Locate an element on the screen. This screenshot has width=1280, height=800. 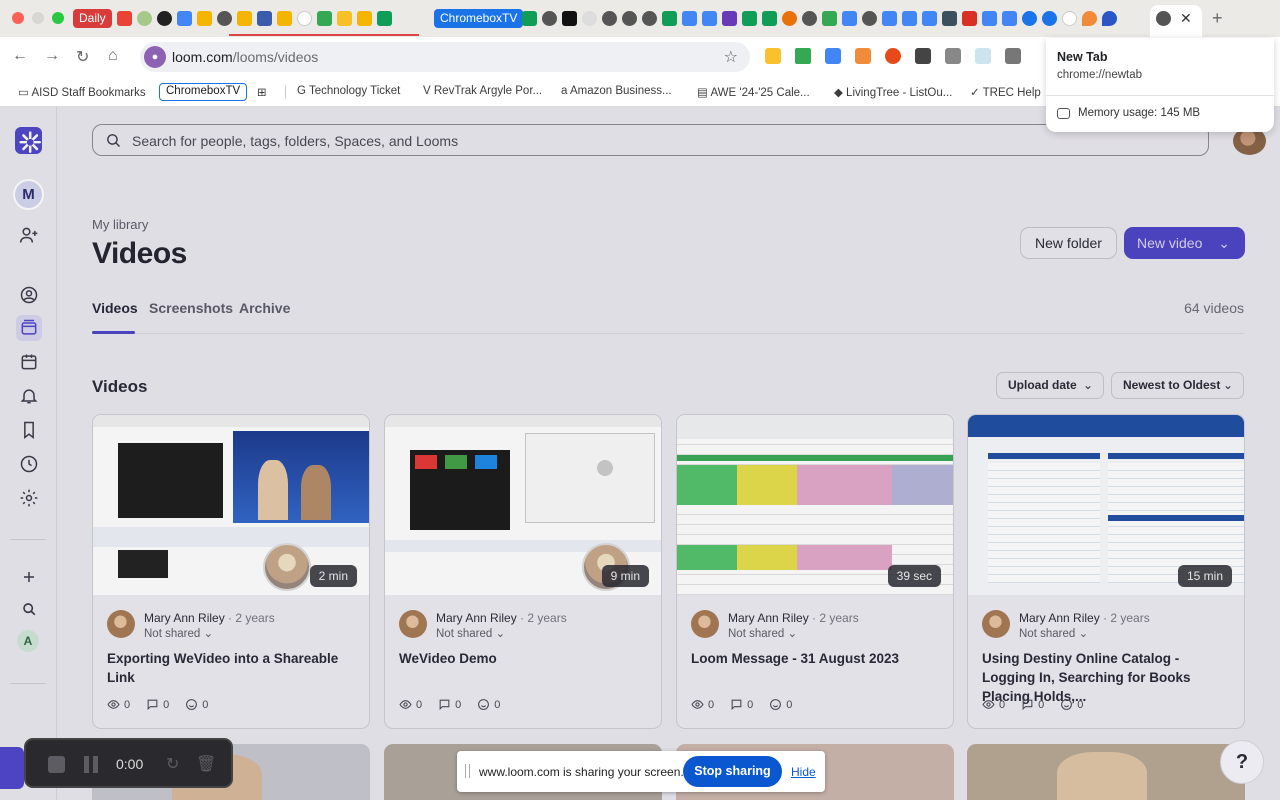
bookmark-chromeboxtv: ChromeboxTV is located at coordinates (203, 92).